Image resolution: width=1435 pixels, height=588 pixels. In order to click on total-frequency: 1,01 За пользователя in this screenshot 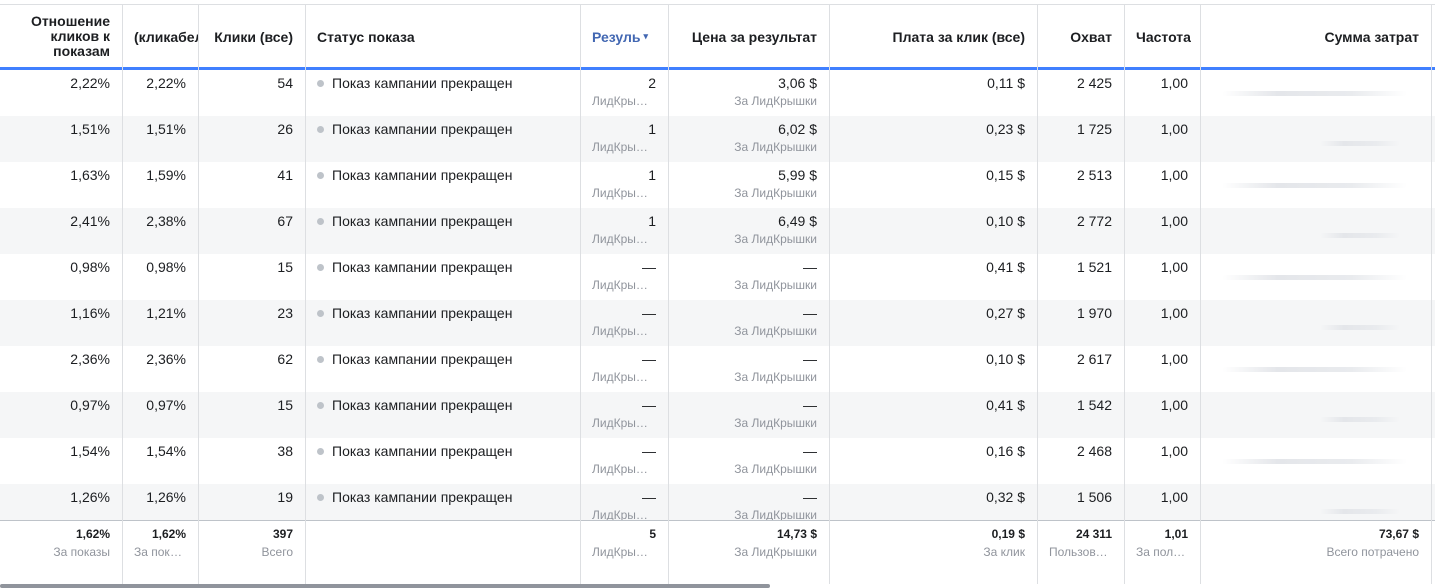, I will do `click(1162, 543)`.